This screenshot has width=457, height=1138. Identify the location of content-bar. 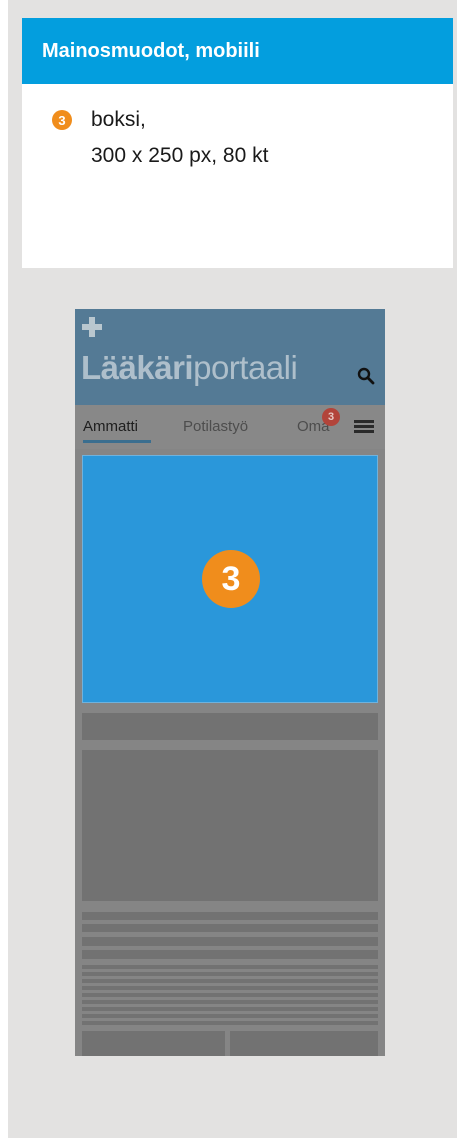
(230, 726).